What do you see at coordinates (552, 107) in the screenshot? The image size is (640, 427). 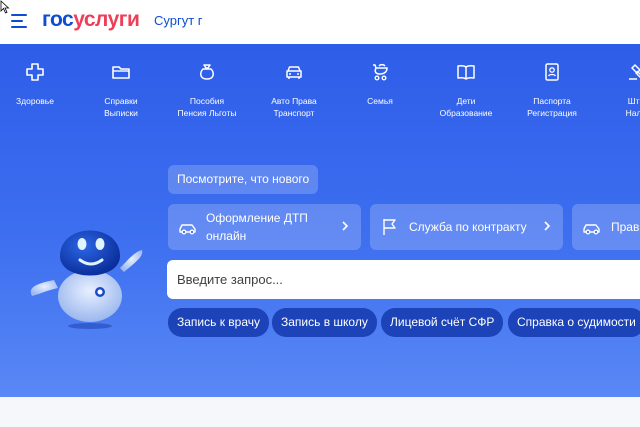 I see `category-label: Паспорта Регистрация` at bounding box center [552, 107].